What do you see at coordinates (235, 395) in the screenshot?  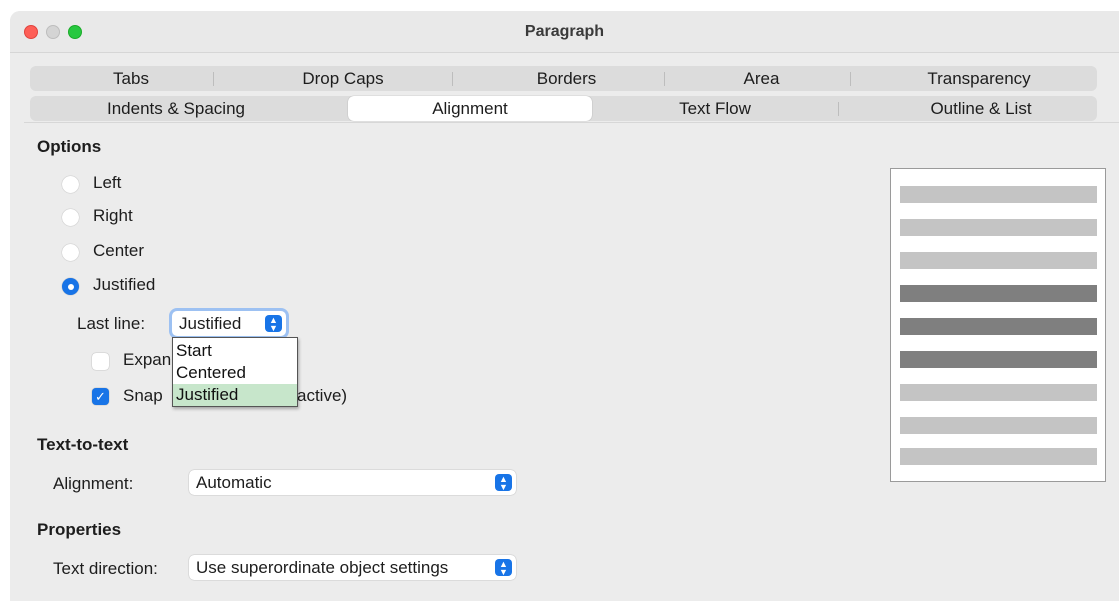 I see `dropdown-option-justified: Justified` at bounding box center [235, 395].